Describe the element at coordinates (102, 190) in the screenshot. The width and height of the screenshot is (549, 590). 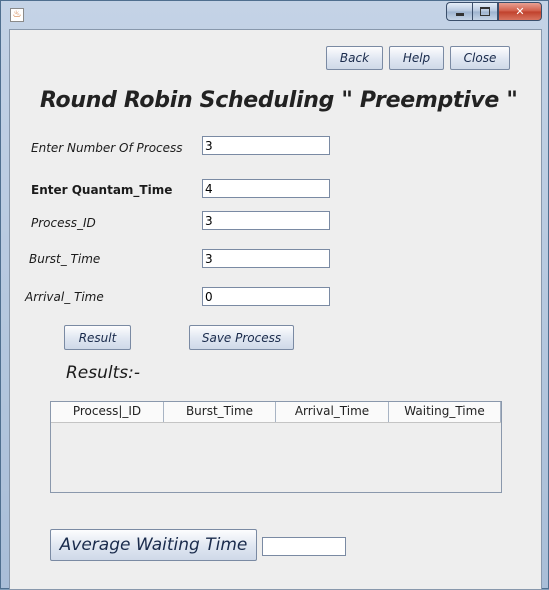
I see `quantum-label: Enter Quantam_Time` at that location.